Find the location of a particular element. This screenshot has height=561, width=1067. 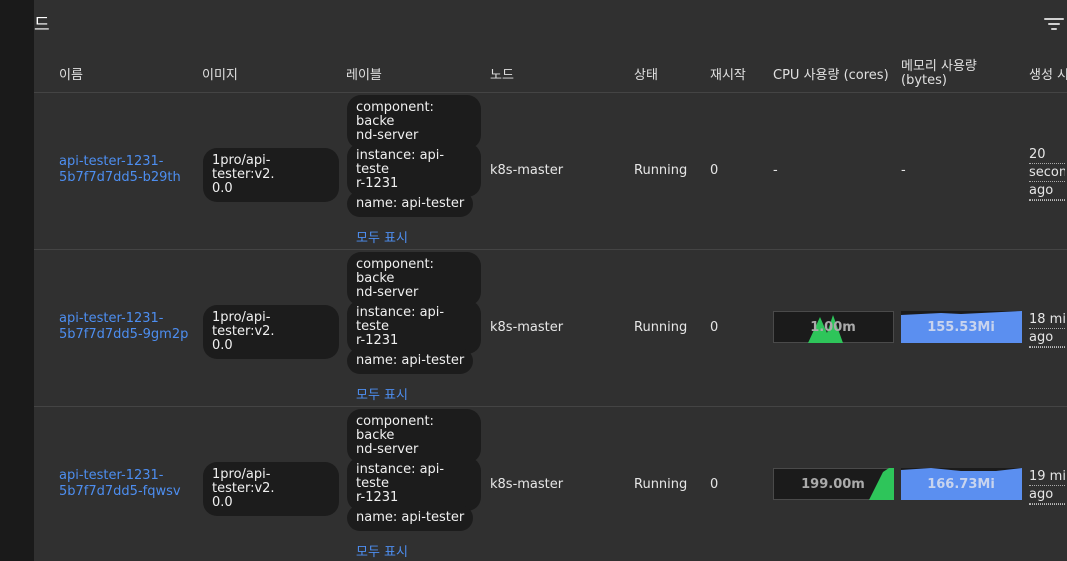

memory-value: 166.73Mi is located at coordinates (961, 484).